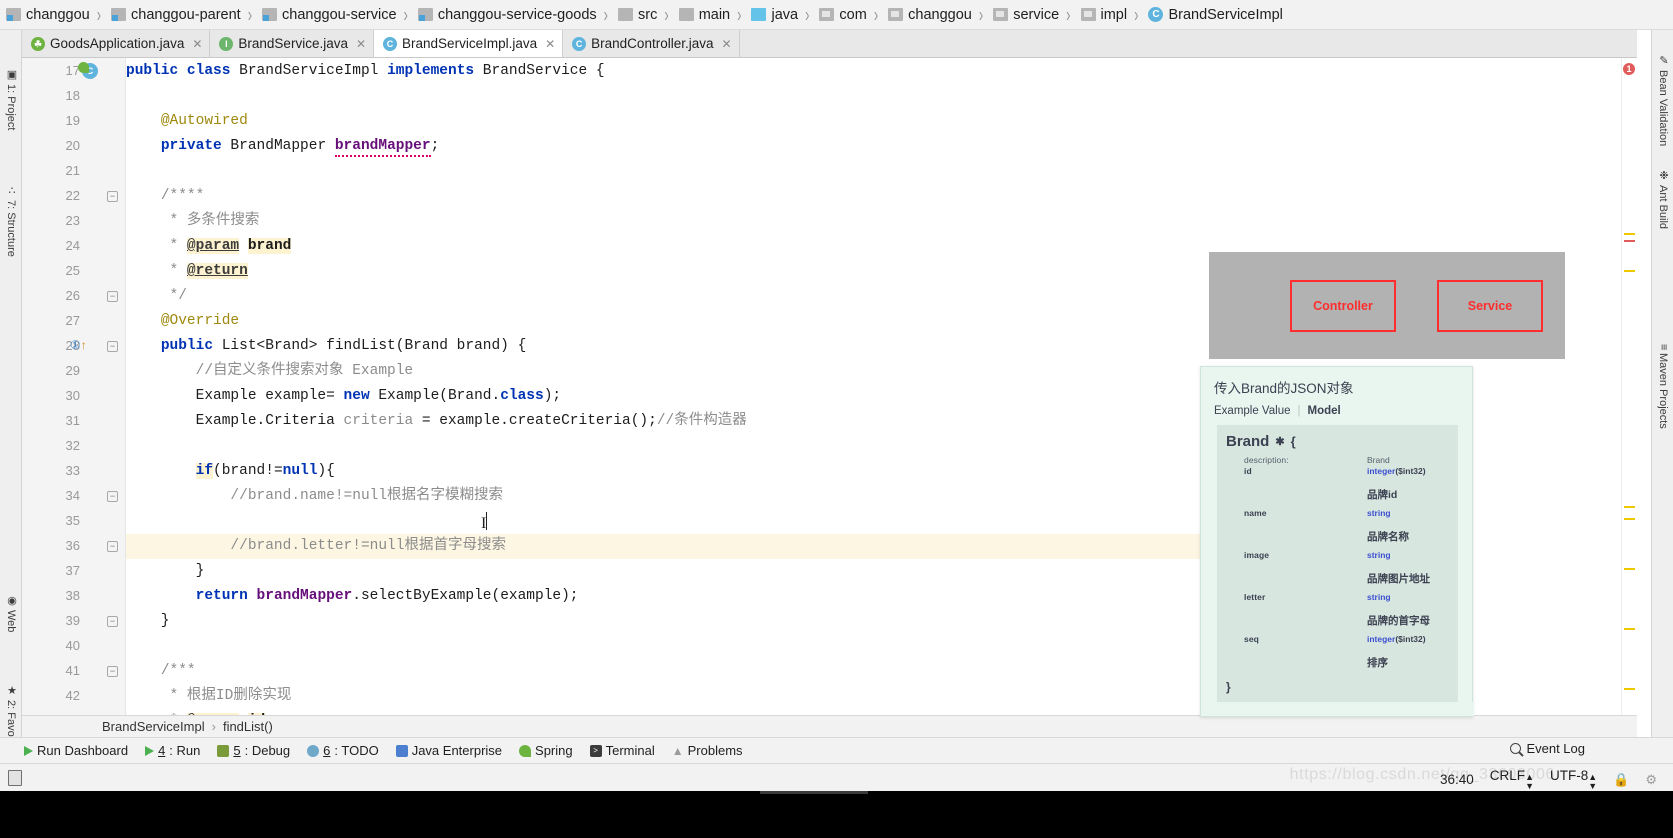 This screenshot has height=838, width=1673. I want to click on line-number: 42, so click(72, 695).